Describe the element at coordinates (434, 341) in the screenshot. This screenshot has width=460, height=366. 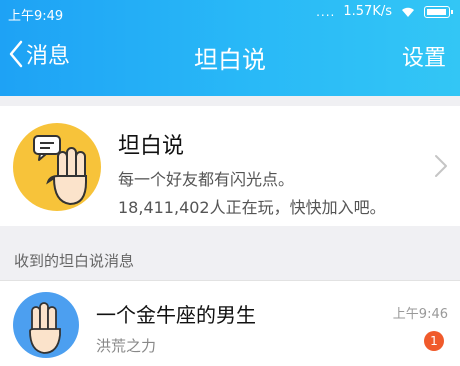
I see `unread-badge: 1` at that location.